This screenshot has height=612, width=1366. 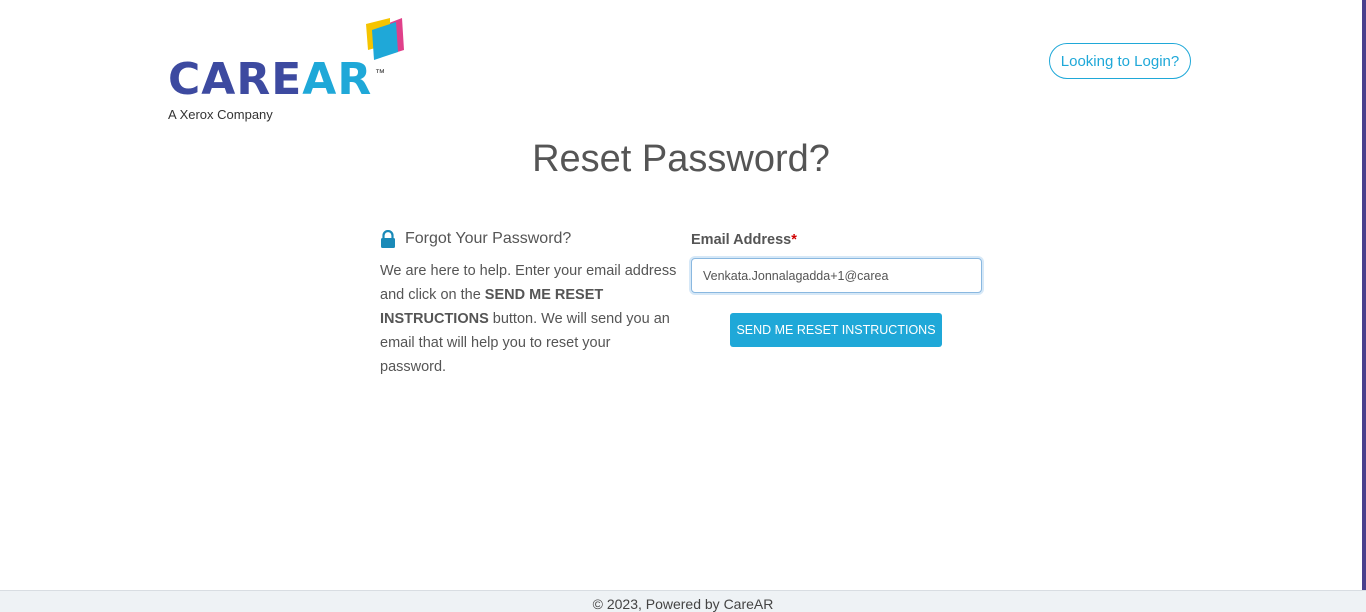 What do you see at coordinates (683, 601) in the screenshot?
I see `footer: © 2023, Powered by CareAR` at bounding box center [683, 601].